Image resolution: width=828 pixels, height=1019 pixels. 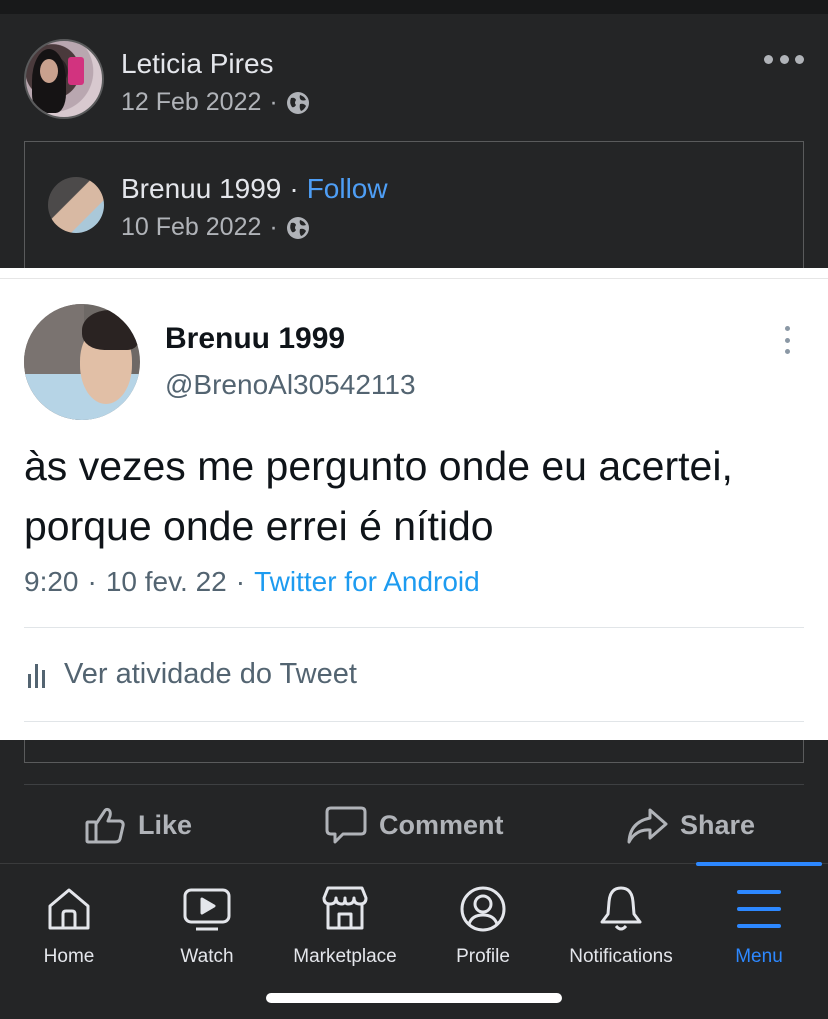 What do you see at coordinates (252, 582) in the screenshot?
I see `tweet-meta: 9:20 · 10 fev. 22 · Twitter for Android` at bounding box center [252, 582].